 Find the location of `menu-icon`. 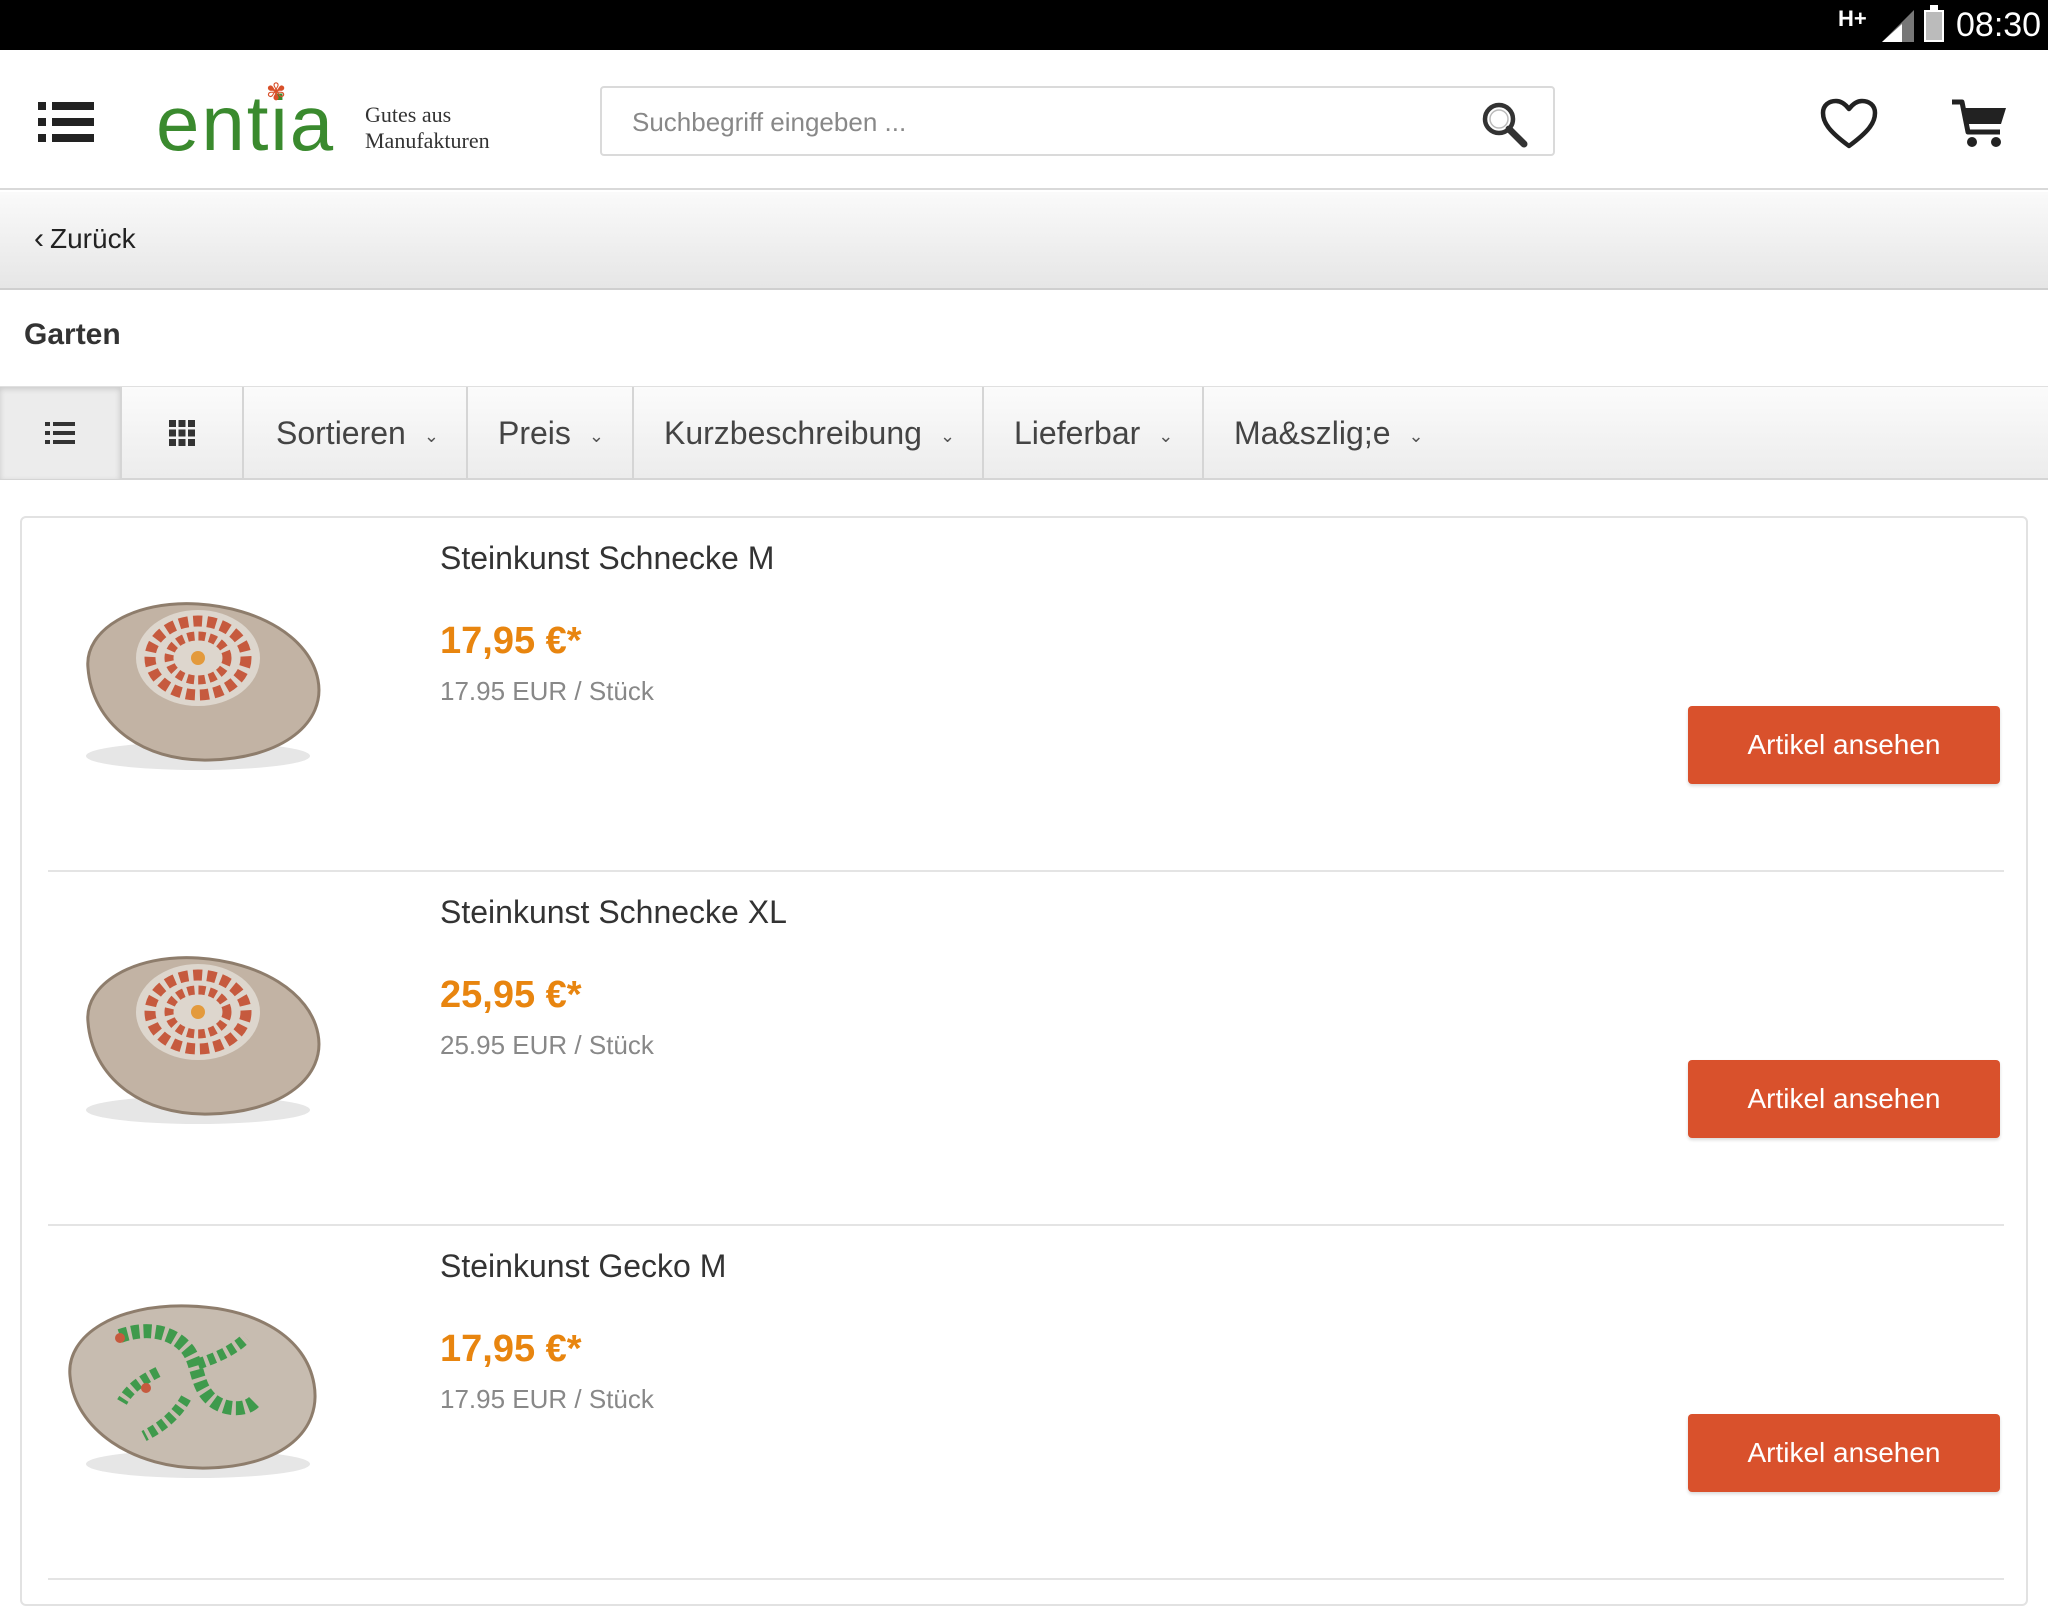

menu-icon is located at coordinates (66, 122).